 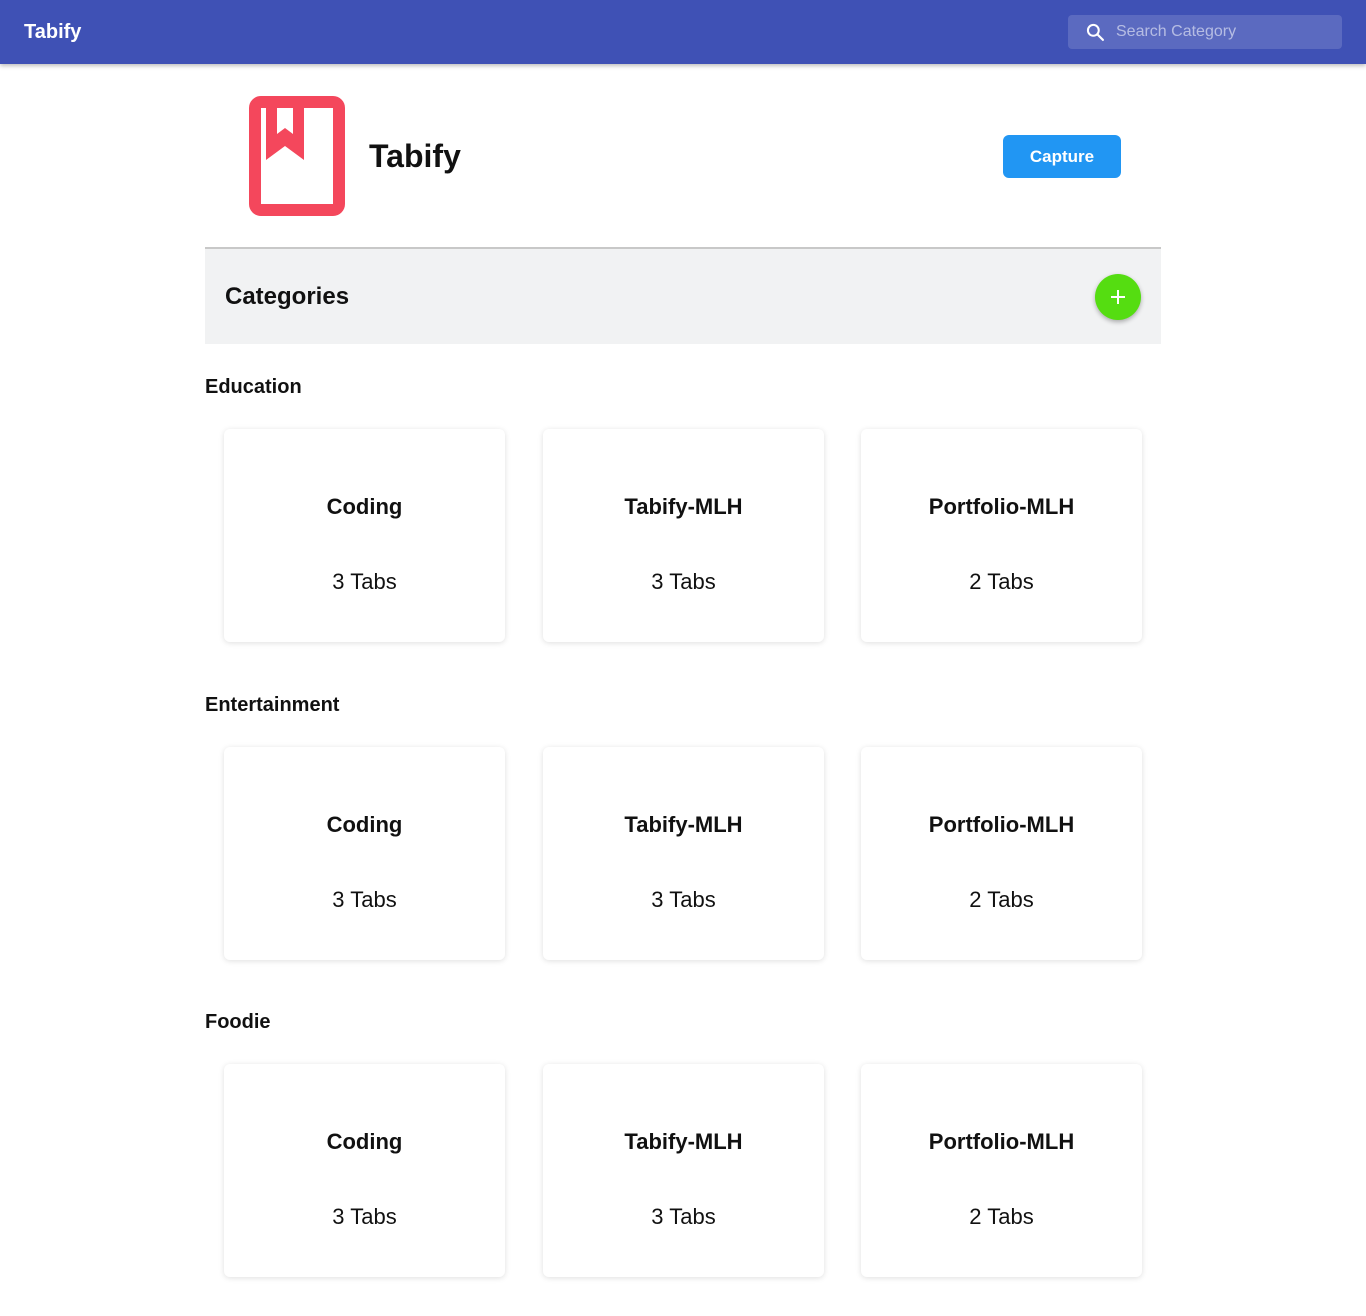 What do you see at coordinates (1062, 156) in the screenshot?
I see `capture-button: Capture` at bounding box center [1062, 156].